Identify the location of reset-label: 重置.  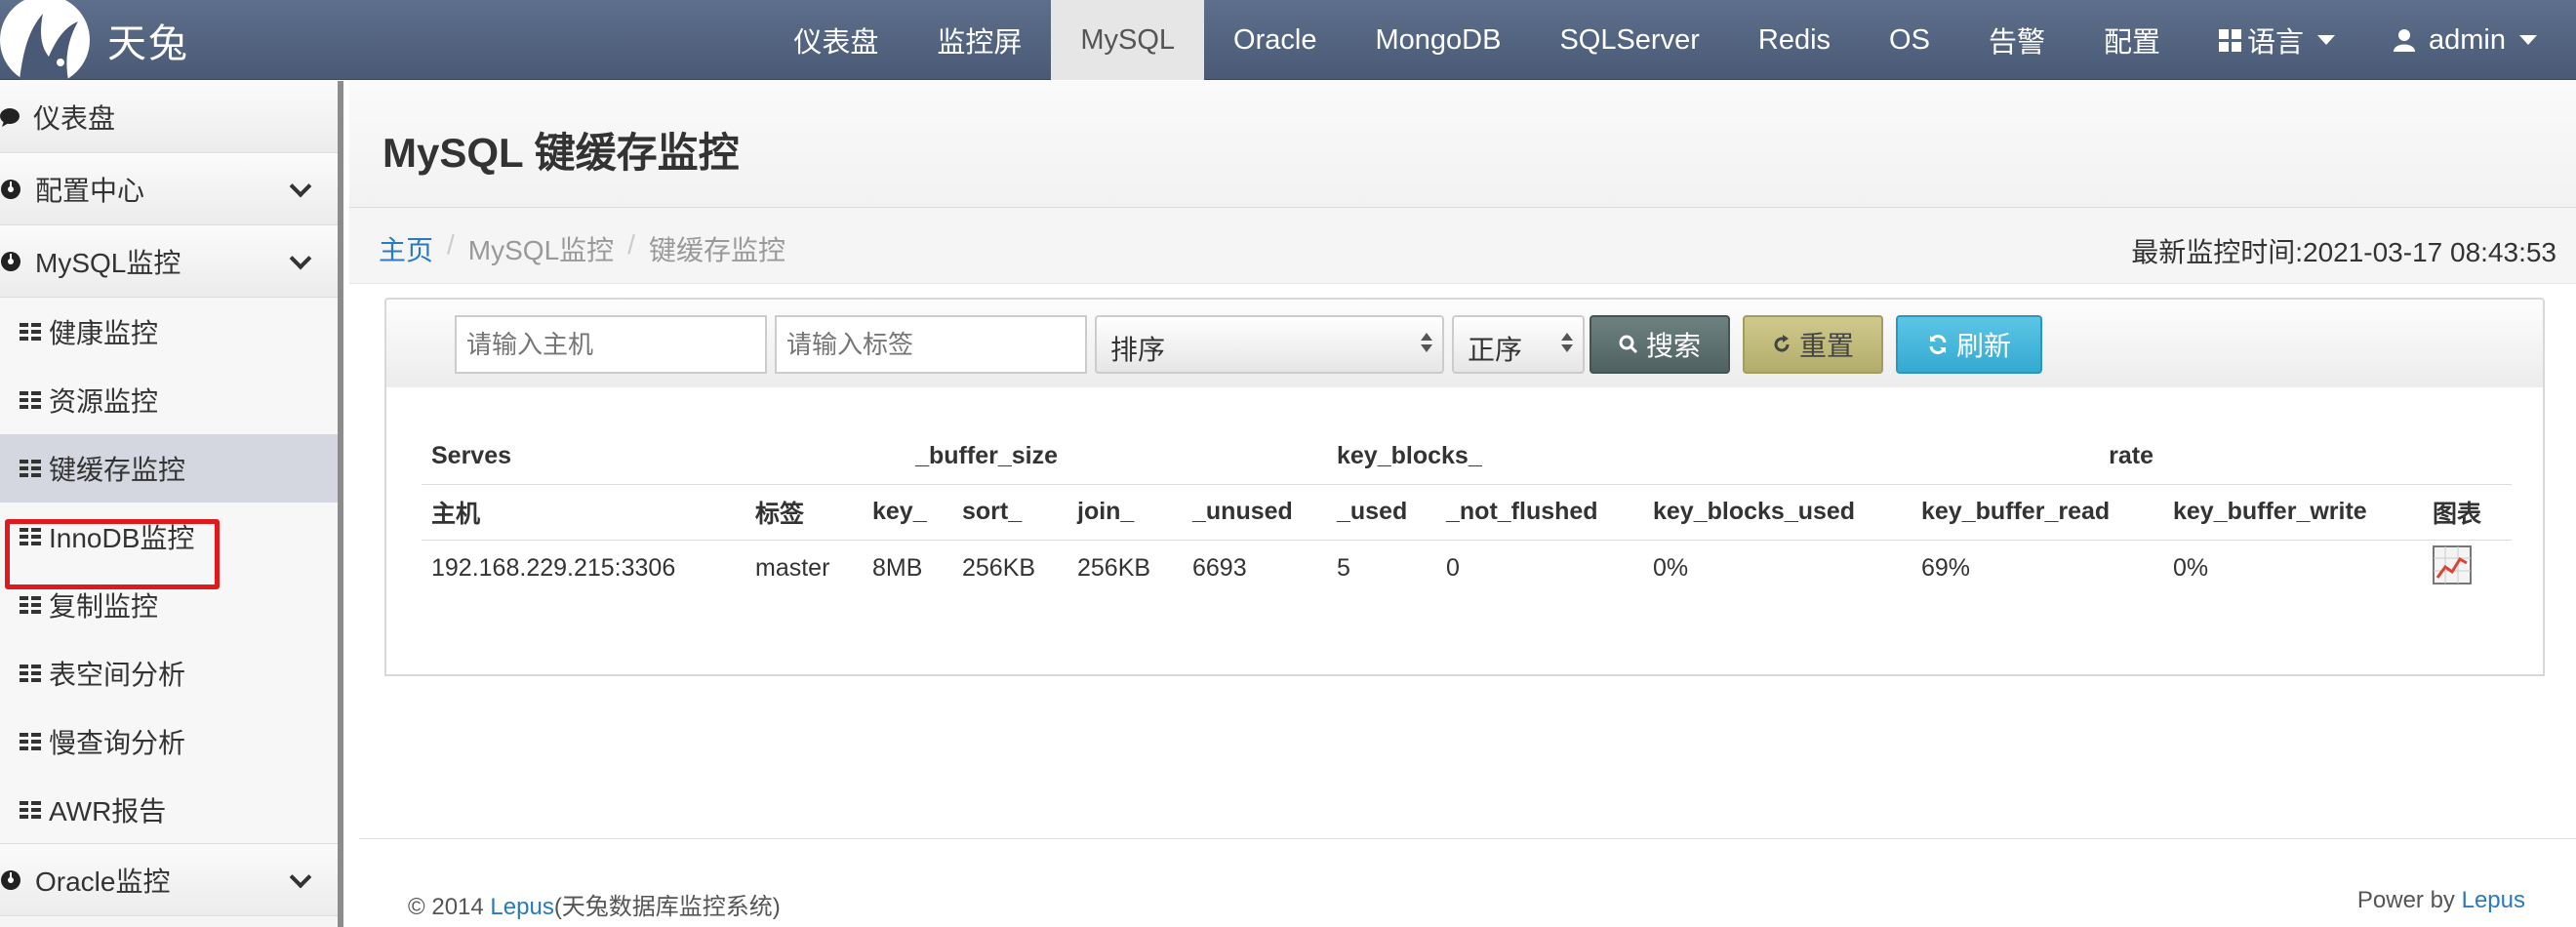
(1826, 346).